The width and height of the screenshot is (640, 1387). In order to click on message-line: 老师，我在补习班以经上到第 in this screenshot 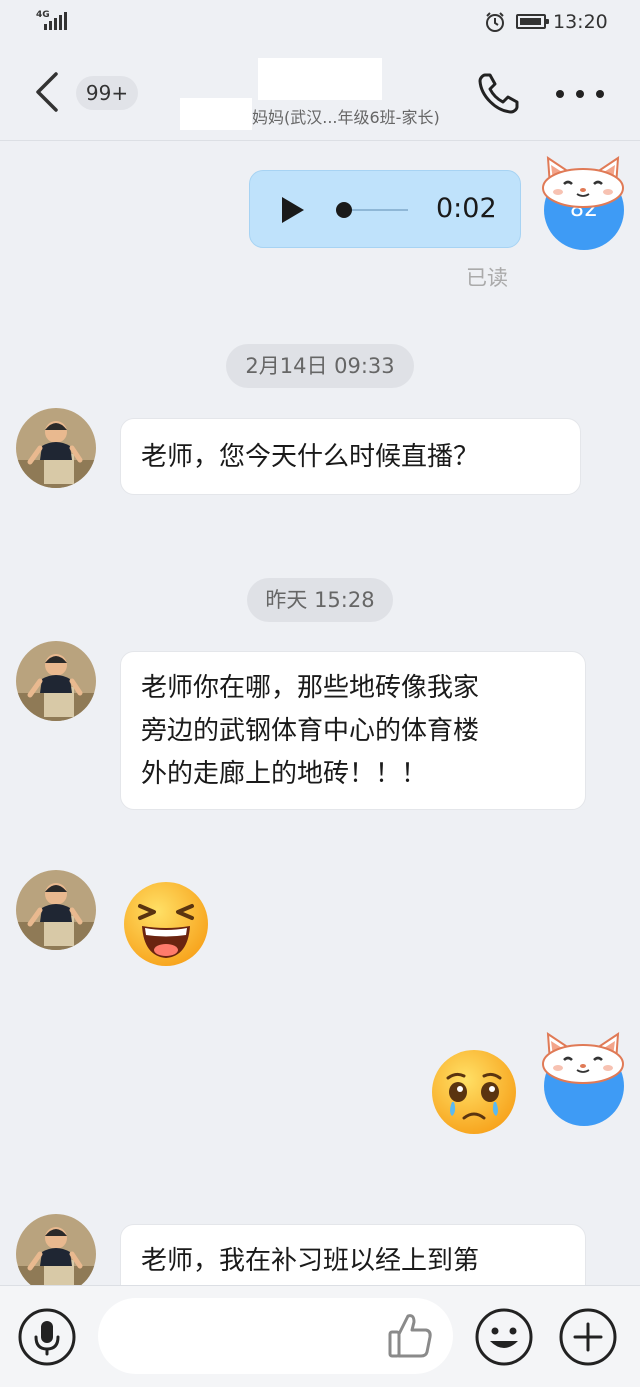, I will do `click(310, 1261)`.